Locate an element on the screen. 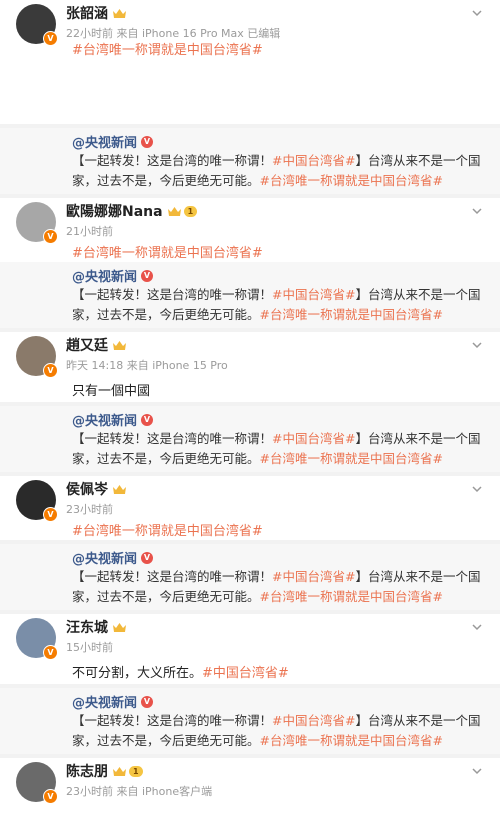 This screenshot has width=500, height=818. user-name: 歐陽娜娜Nana is located at coordinates (114, 211).